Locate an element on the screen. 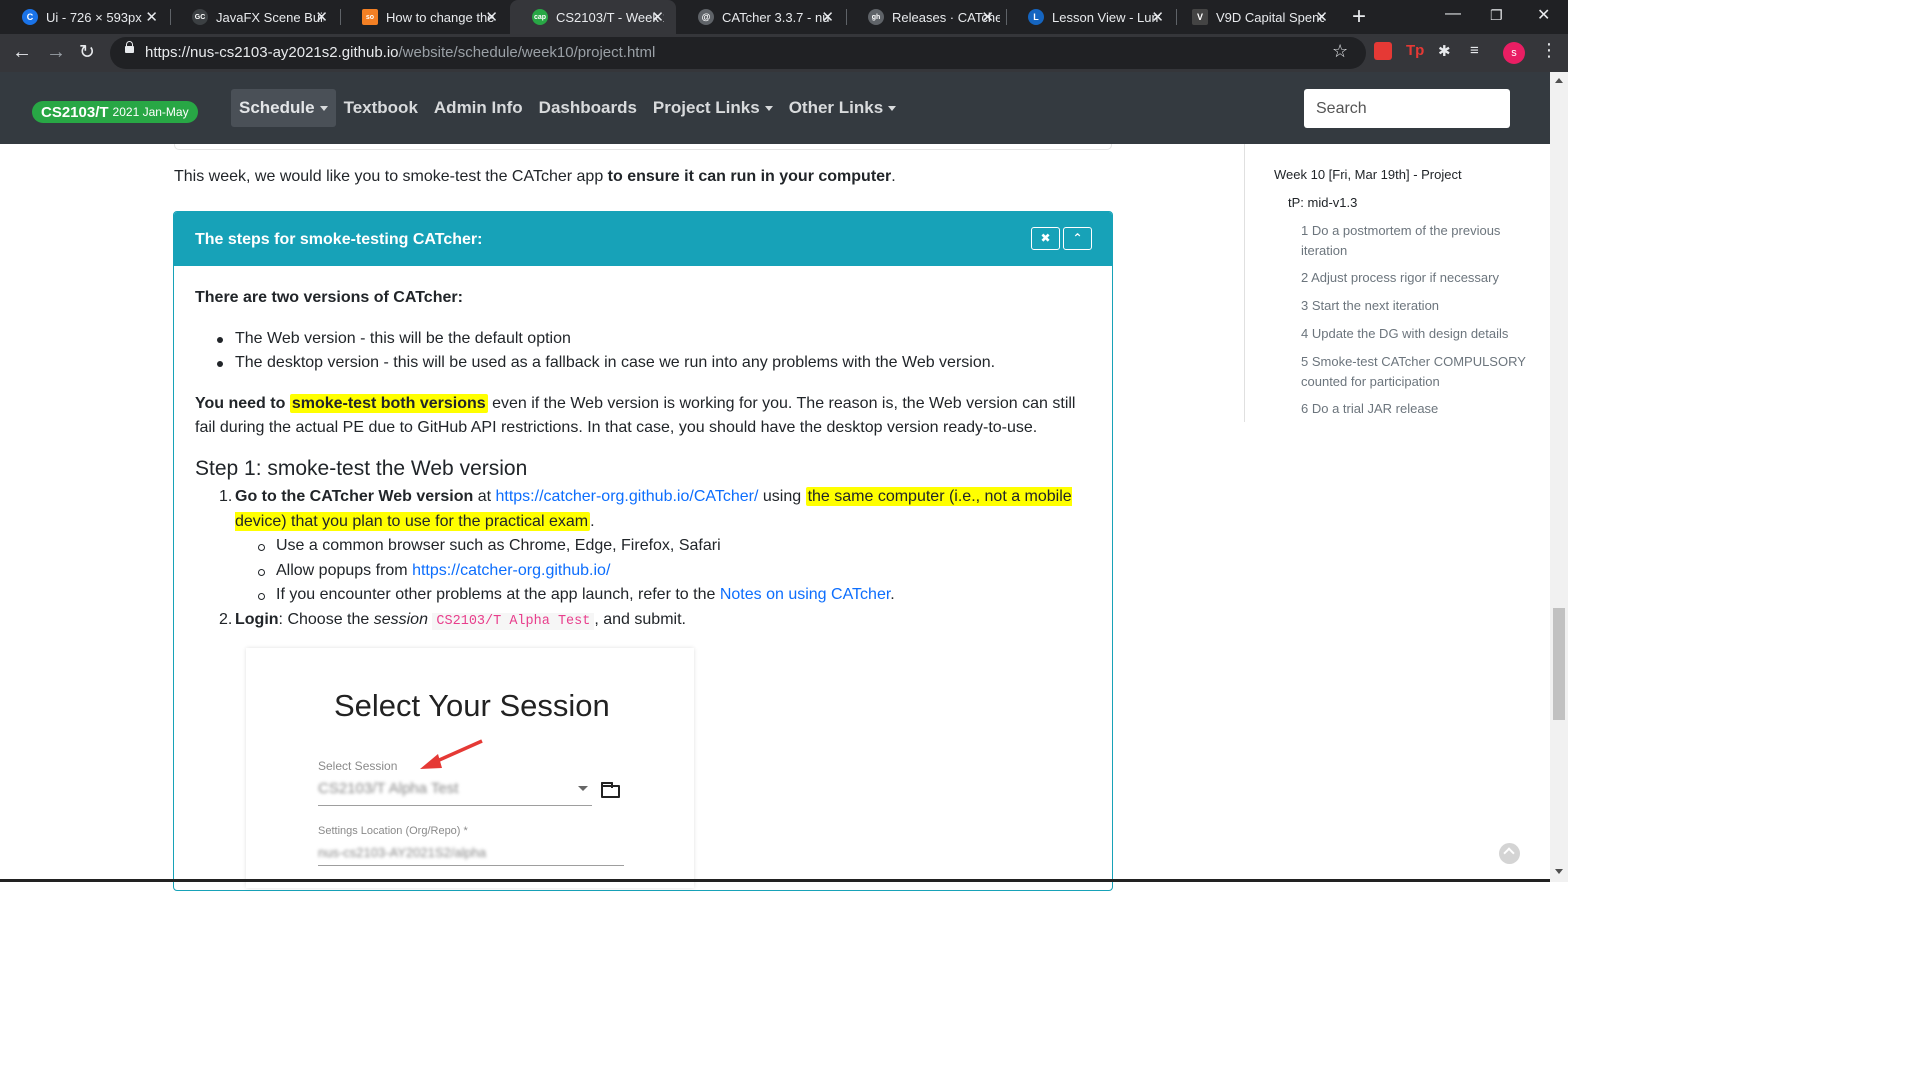  search-input: Search is located at coordinates (1407, 108).